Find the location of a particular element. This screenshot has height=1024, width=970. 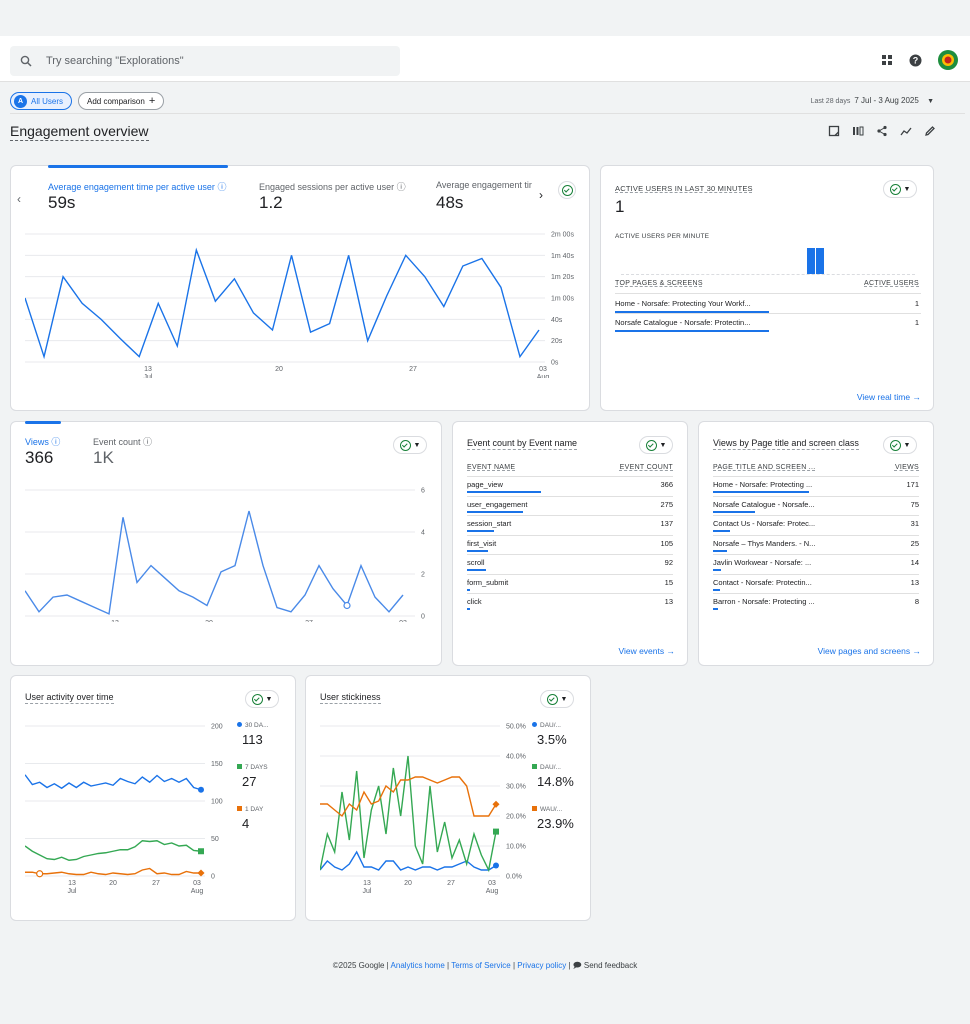

send-feedback-link: Send feedback is located at coordinates (610, 965).